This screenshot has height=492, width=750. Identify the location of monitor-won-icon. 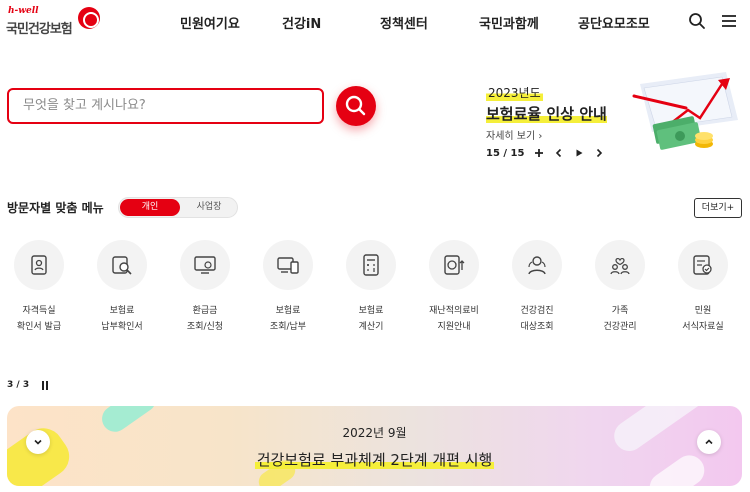
(205, 265).